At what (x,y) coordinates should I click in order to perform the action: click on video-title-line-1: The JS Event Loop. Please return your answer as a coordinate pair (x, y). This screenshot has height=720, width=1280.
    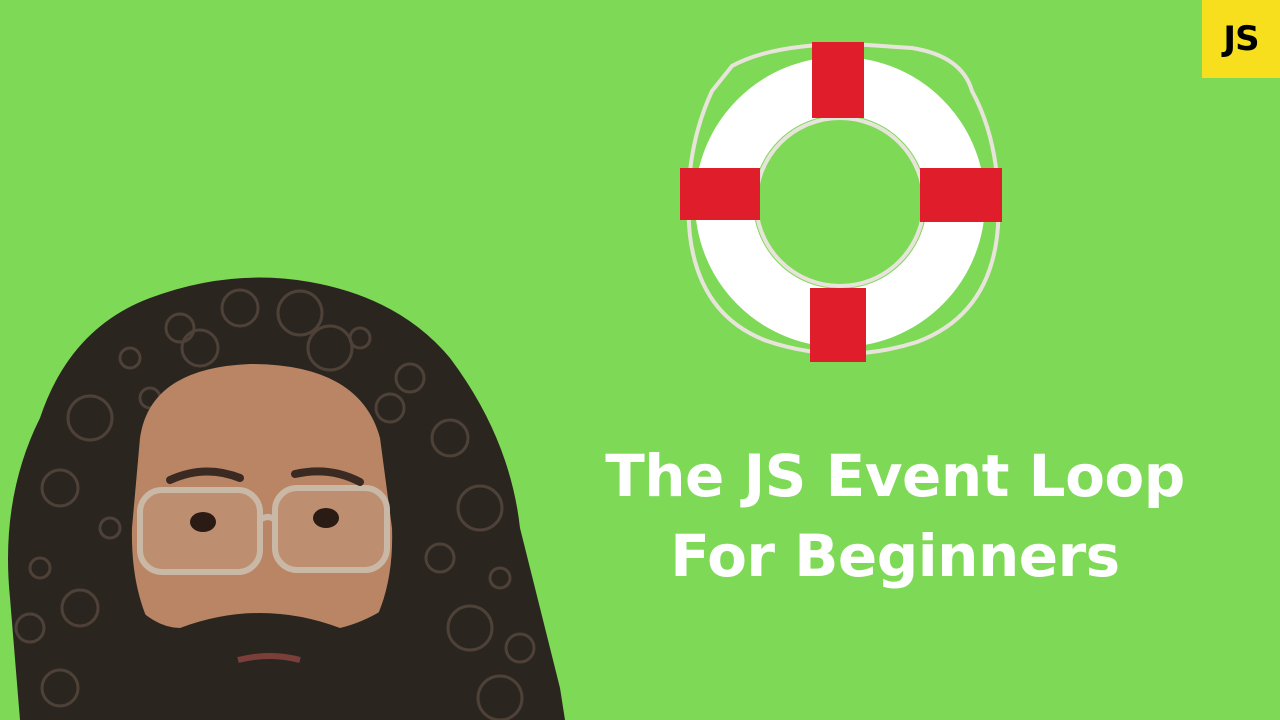
    Looking at the image, I should click on (895, 476).